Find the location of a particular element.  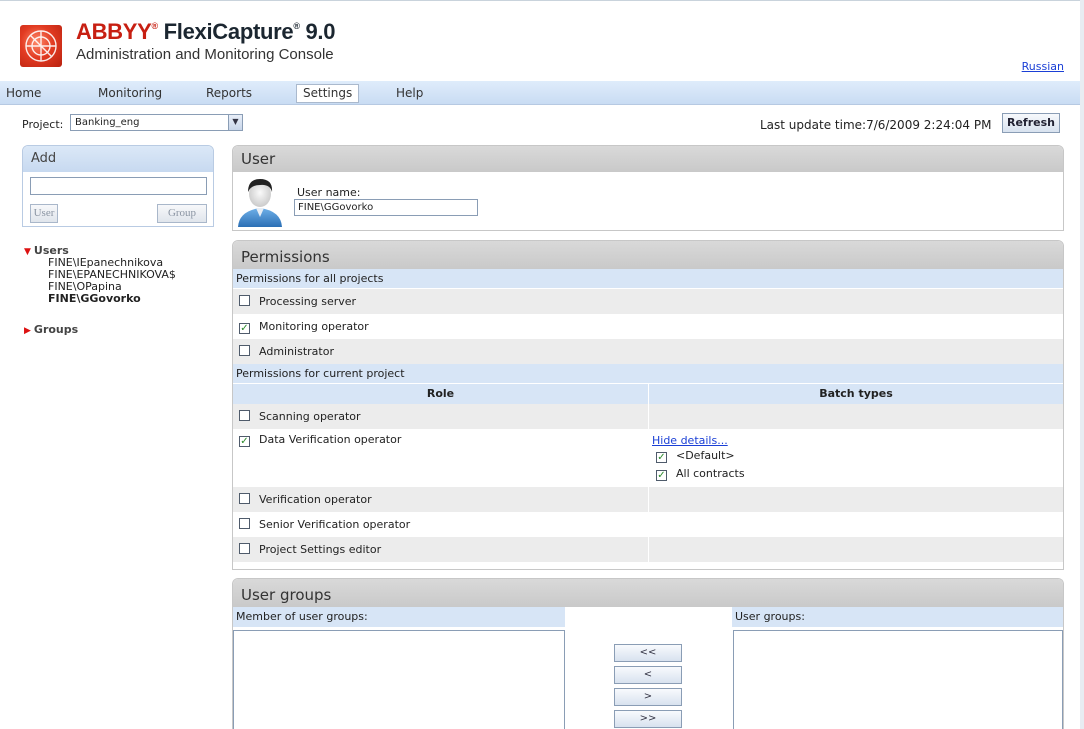

role-column-header: Role is located at coordinates (441, 394).